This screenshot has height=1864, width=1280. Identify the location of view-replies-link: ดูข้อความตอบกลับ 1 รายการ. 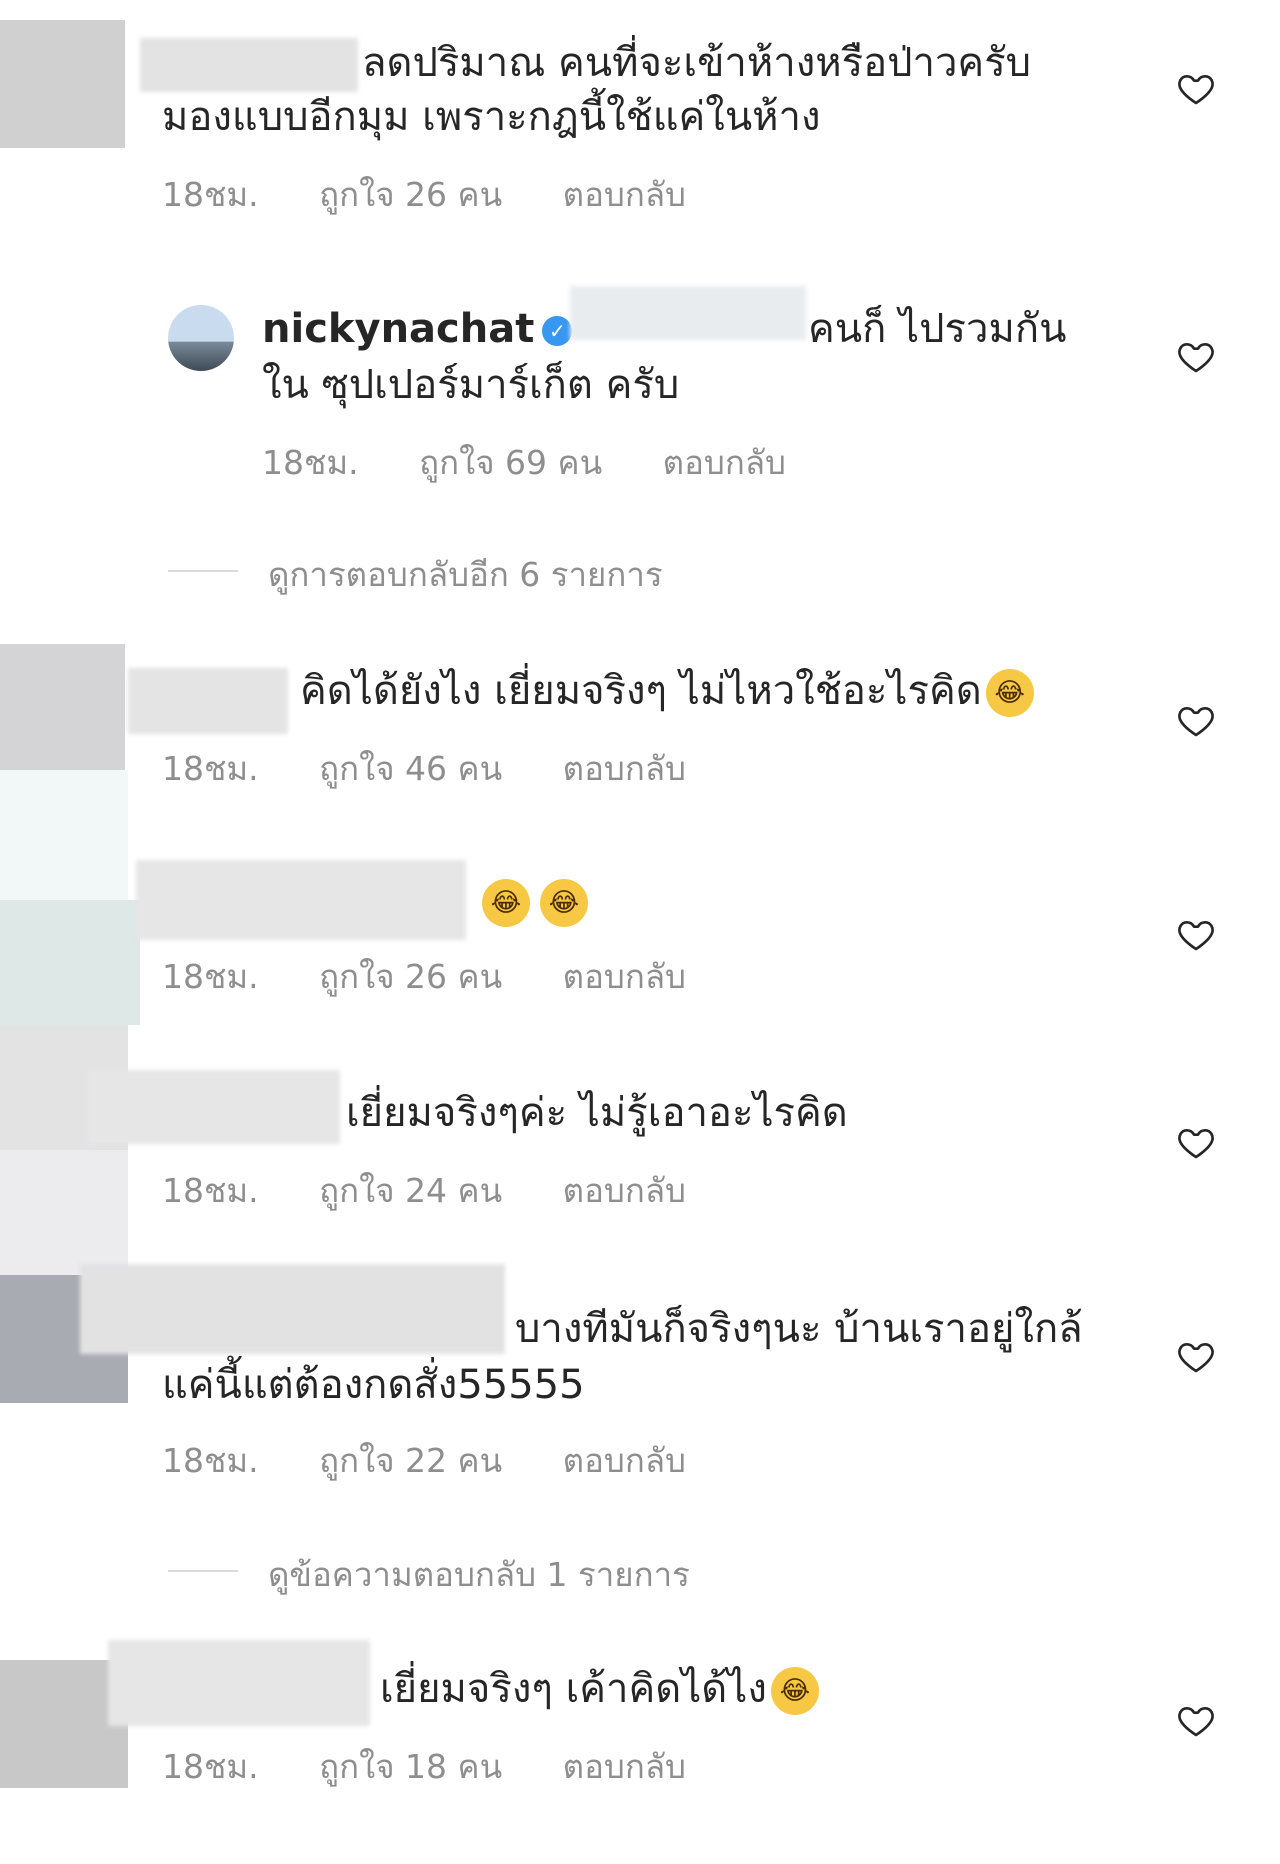
(479, 1574).